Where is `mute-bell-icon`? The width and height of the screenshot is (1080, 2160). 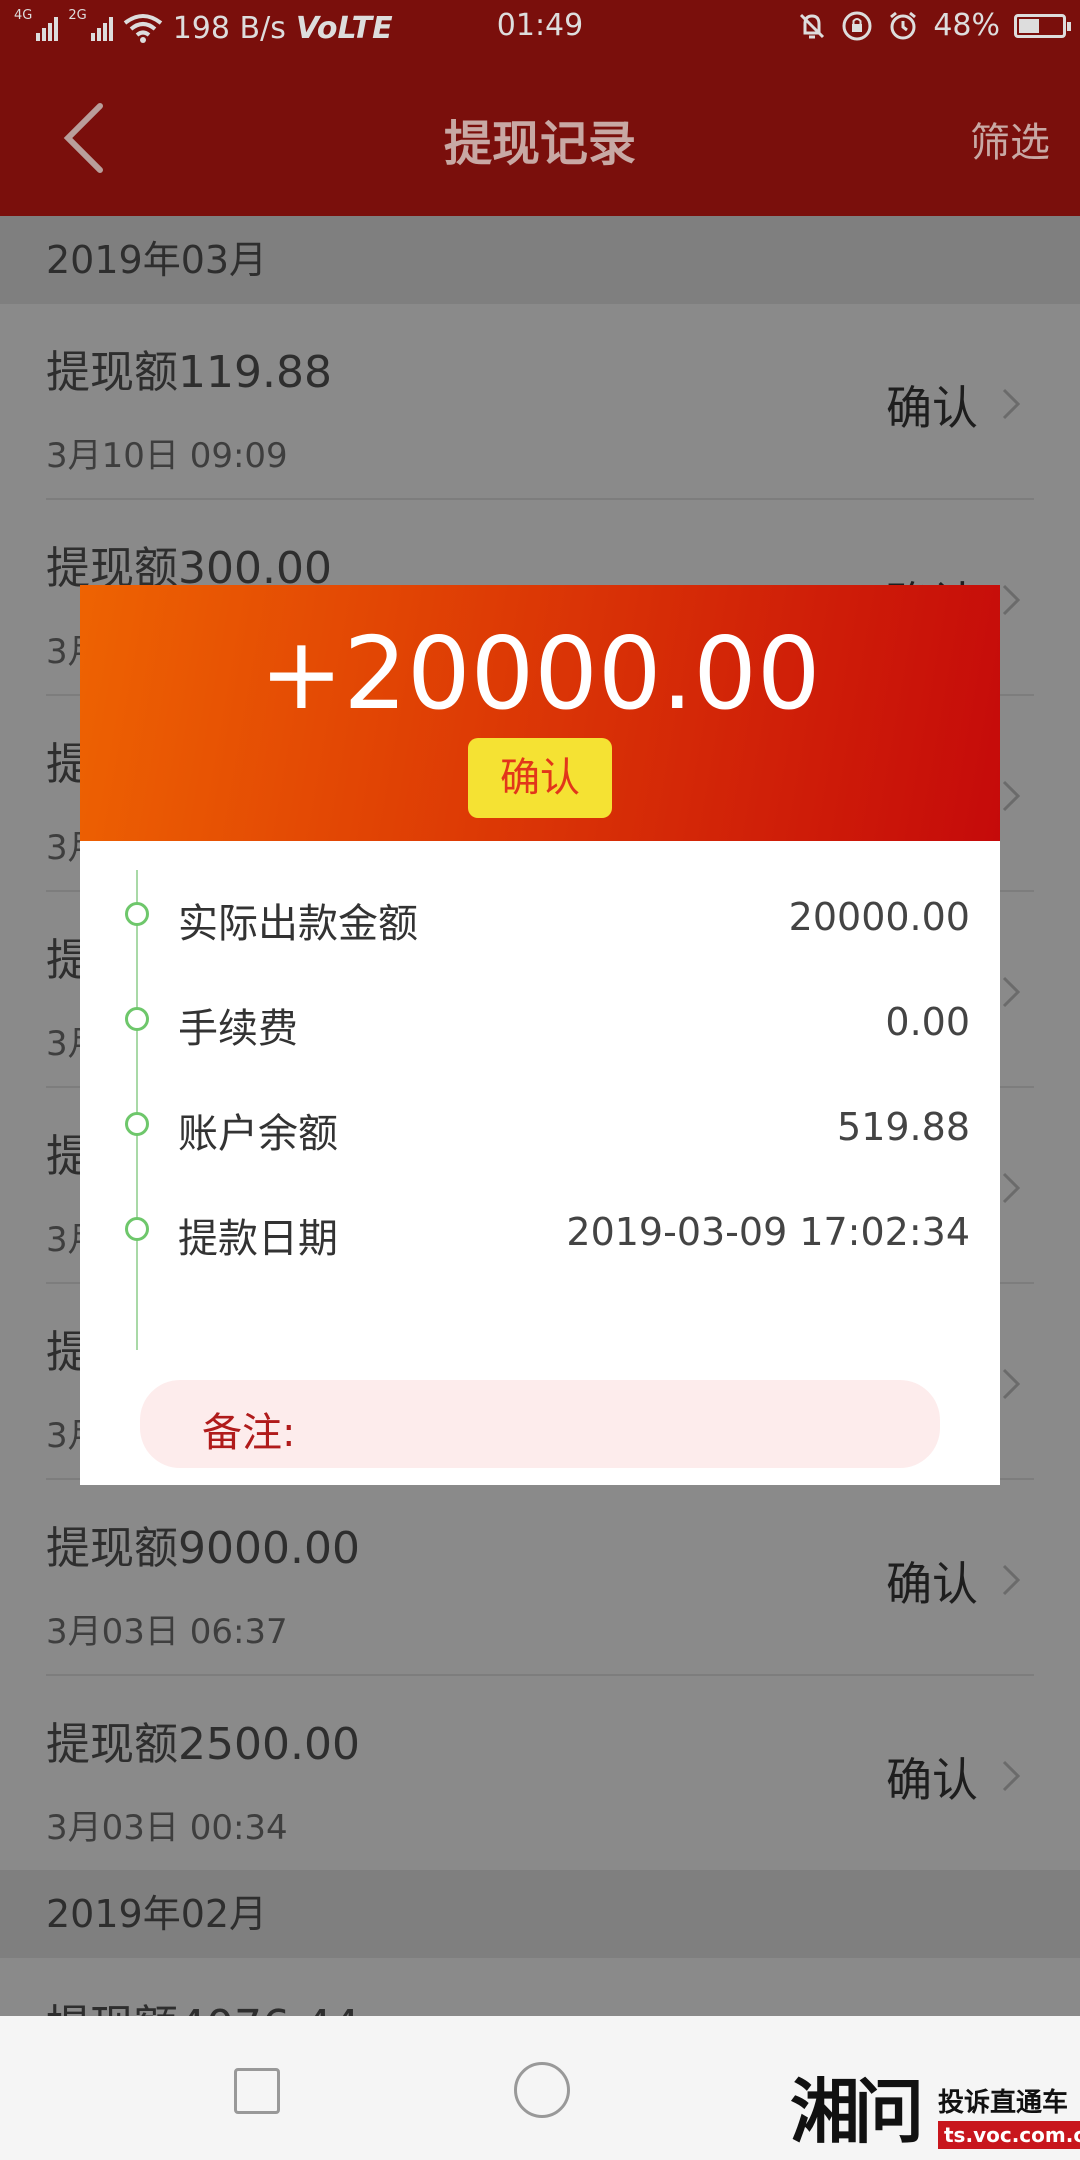 mute-bell-icon is located at coordinates (812, 25).